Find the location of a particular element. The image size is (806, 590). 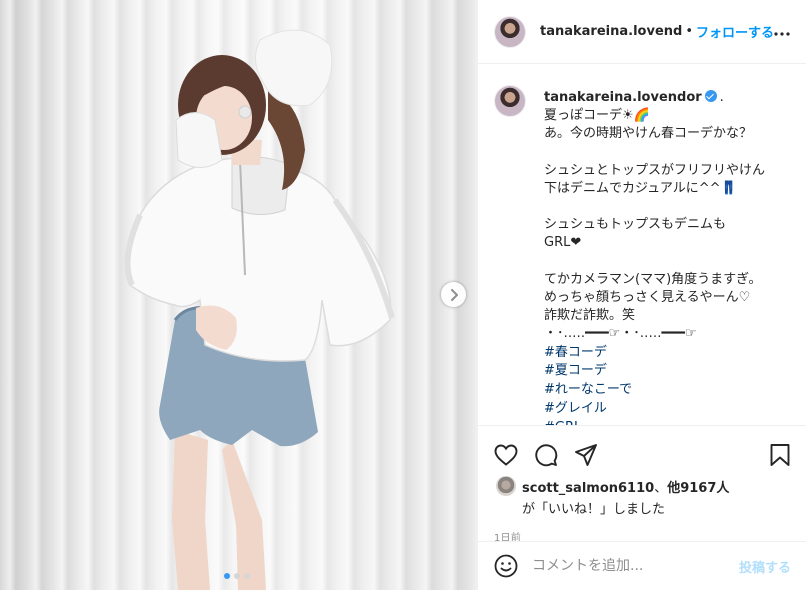

caption-first-line: . is located at coordinates (721, 97).